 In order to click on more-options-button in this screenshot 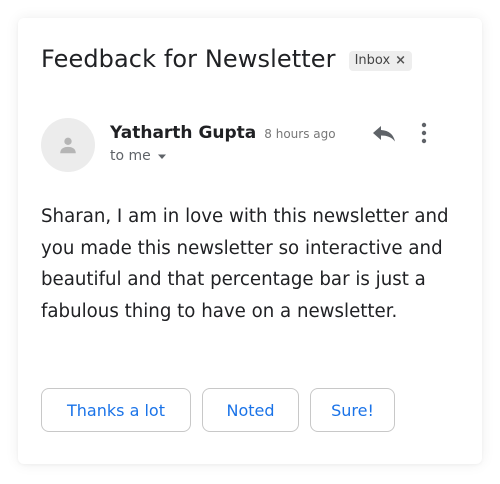, I will do `click(424, 133)`.